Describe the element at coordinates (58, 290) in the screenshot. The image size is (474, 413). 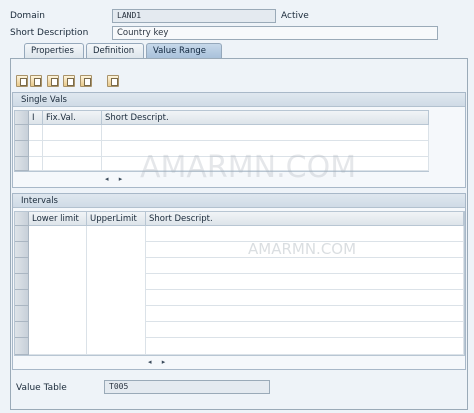
I see `lower-limit-column` at that location.